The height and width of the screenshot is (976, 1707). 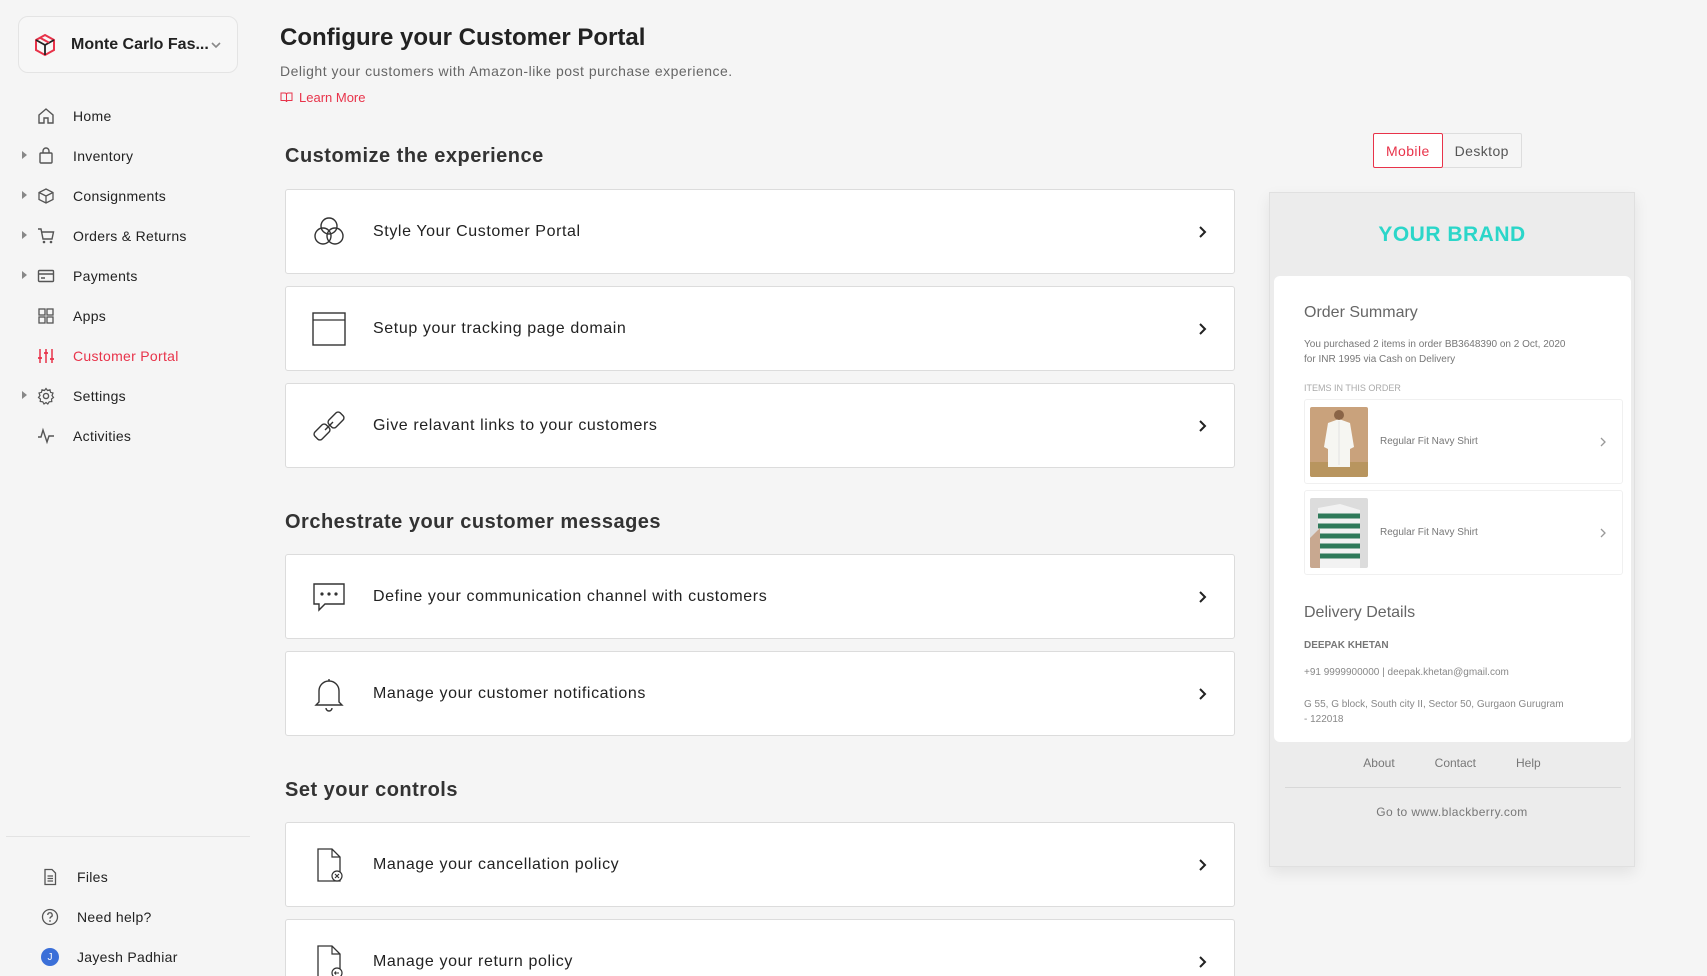 I want to click on sidebar-divider, so click(x=128, y=836).